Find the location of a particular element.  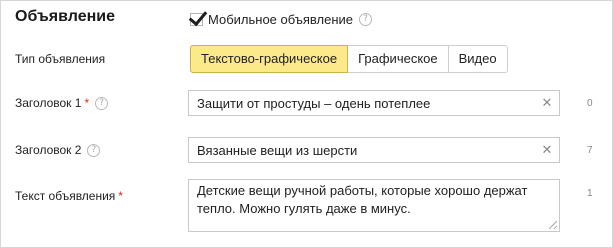

mobile-ad-checkbox is located at coordinates (198, 16).